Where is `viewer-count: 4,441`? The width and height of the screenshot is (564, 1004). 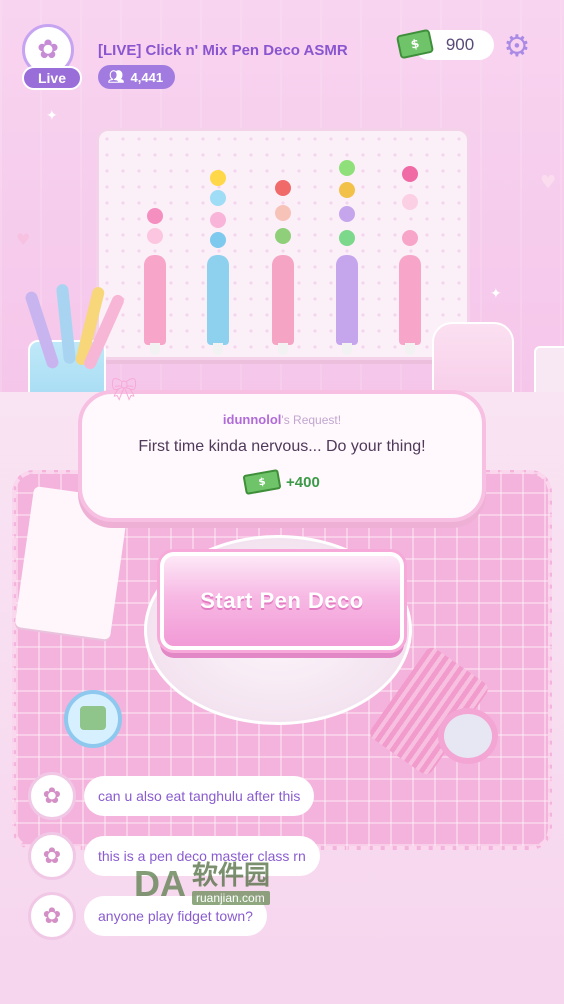 viewer-count: 4,441 is located at coordinates (147, 77).